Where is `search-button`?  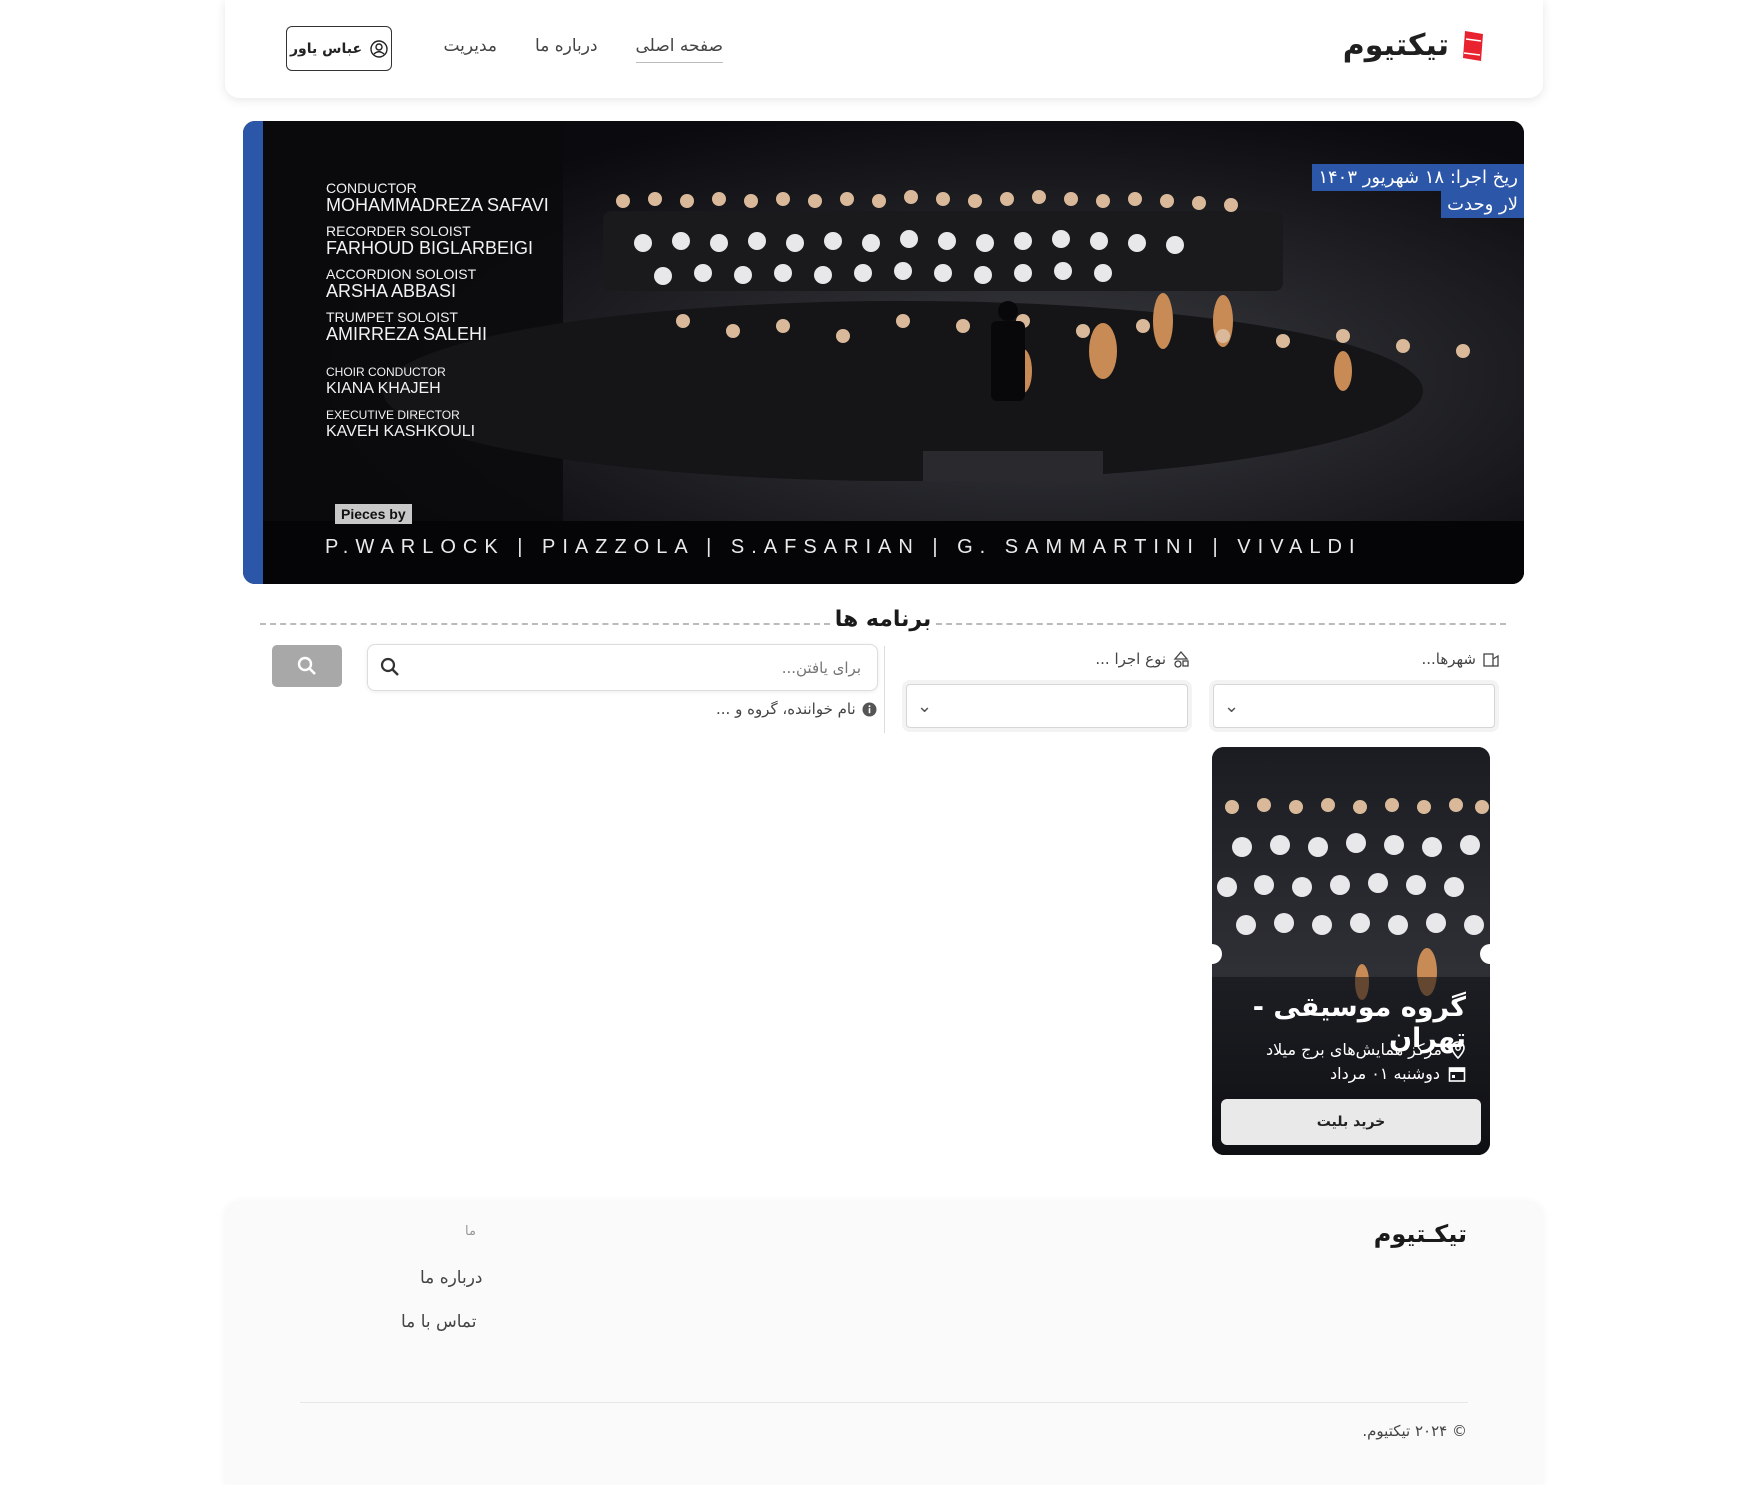 search-button is located at coordinates (307, 666).